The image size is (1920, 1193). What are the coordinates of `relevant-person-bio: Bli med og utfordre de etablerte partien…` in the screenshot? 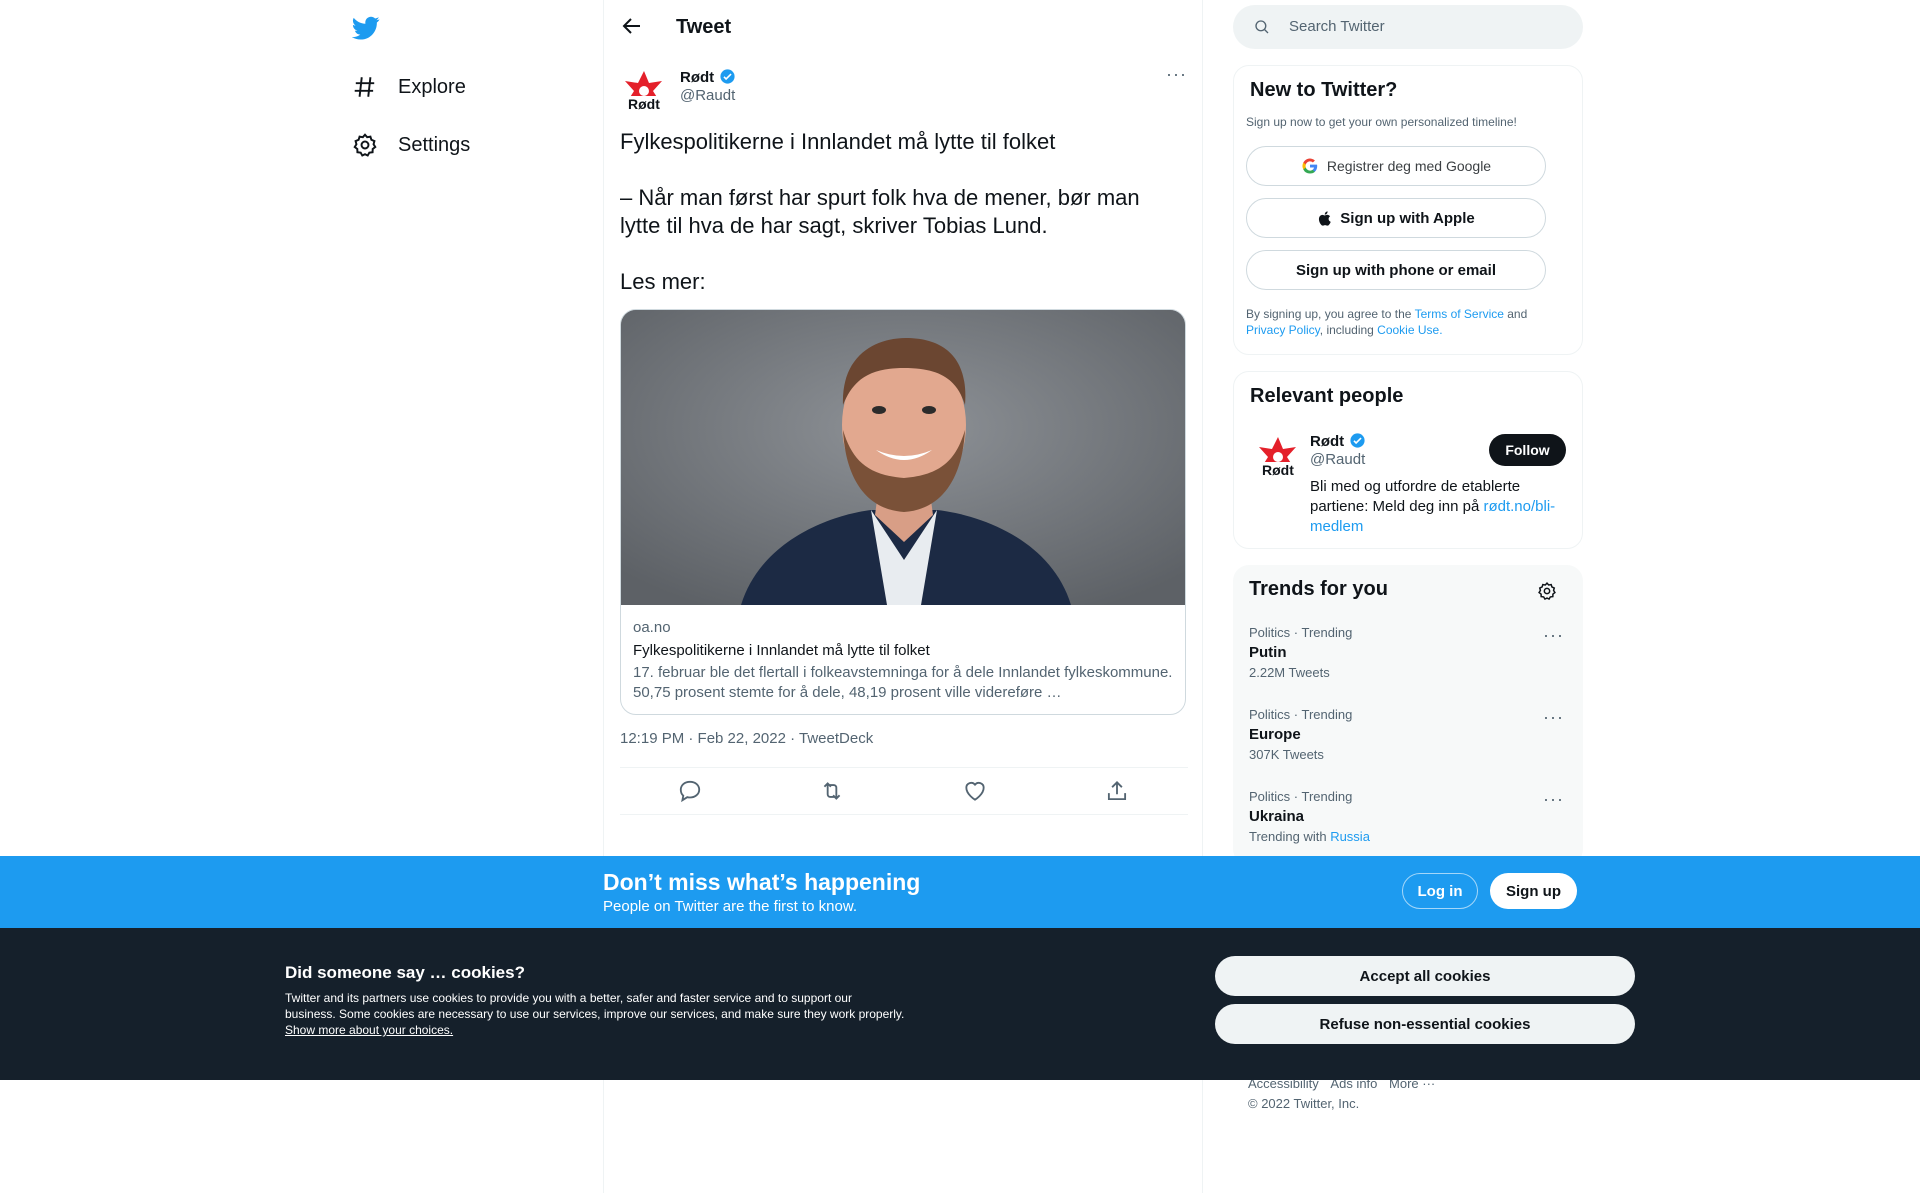 It's located at (1441, 507).